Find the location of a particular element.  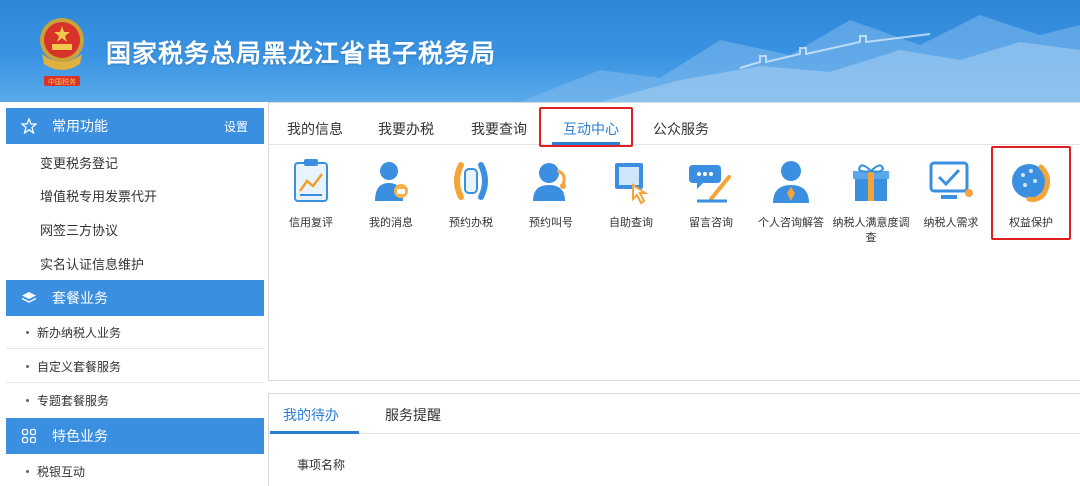

sidebar-item-custom-package: 自定义套餐服务 is located at coordinates (135, 366).